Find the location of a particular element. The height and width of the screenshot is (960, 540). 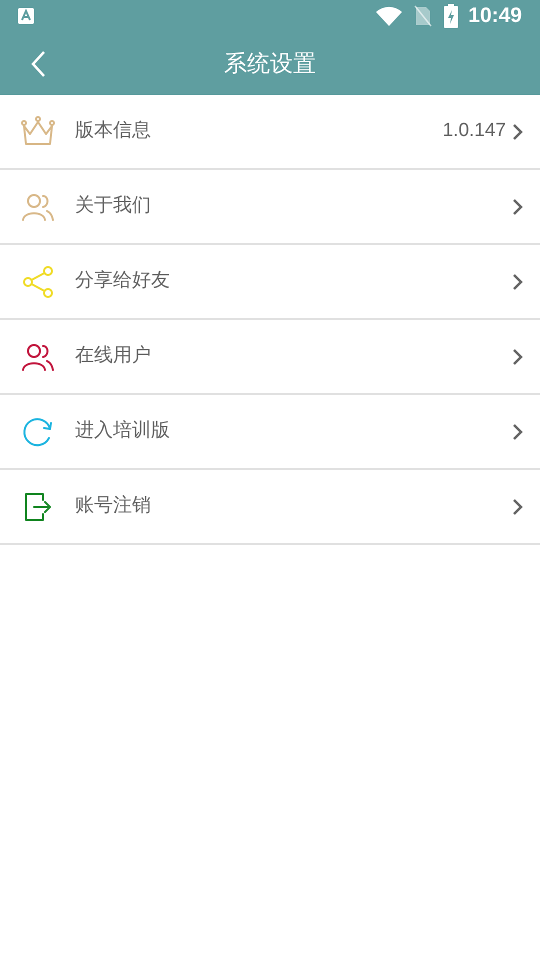

row-label: 进入培训版 is located at coordinates (122, 431).